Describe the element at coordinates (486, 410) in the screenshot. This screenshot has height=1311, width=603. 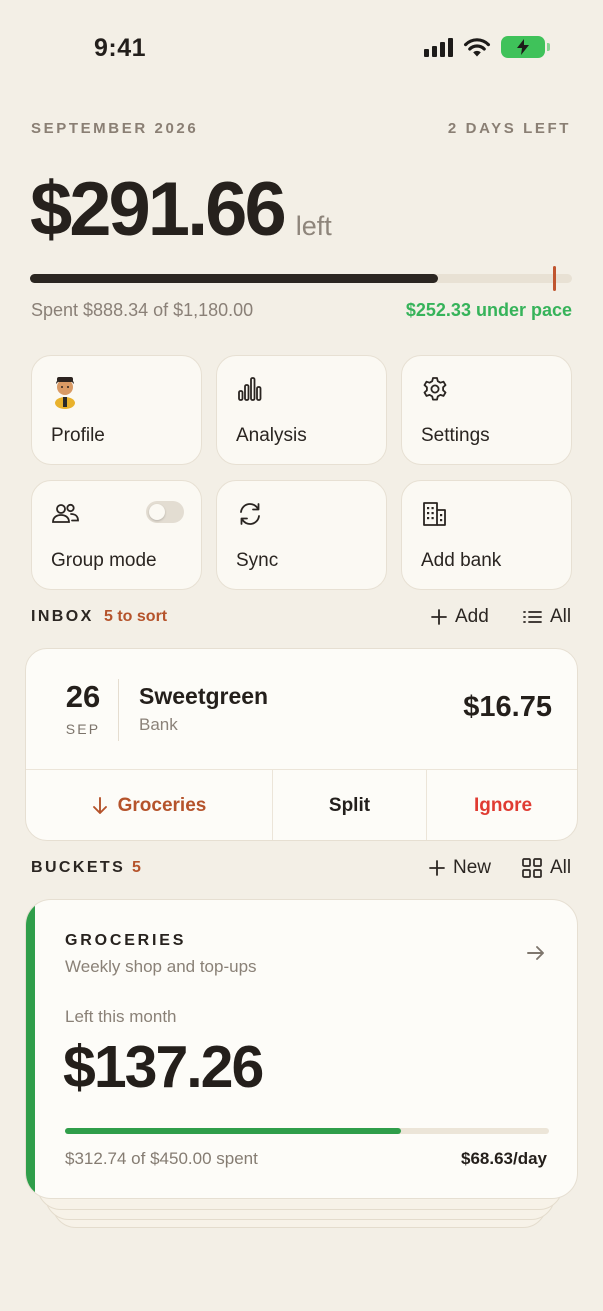
I see `settings-tile: Settings` at that location.